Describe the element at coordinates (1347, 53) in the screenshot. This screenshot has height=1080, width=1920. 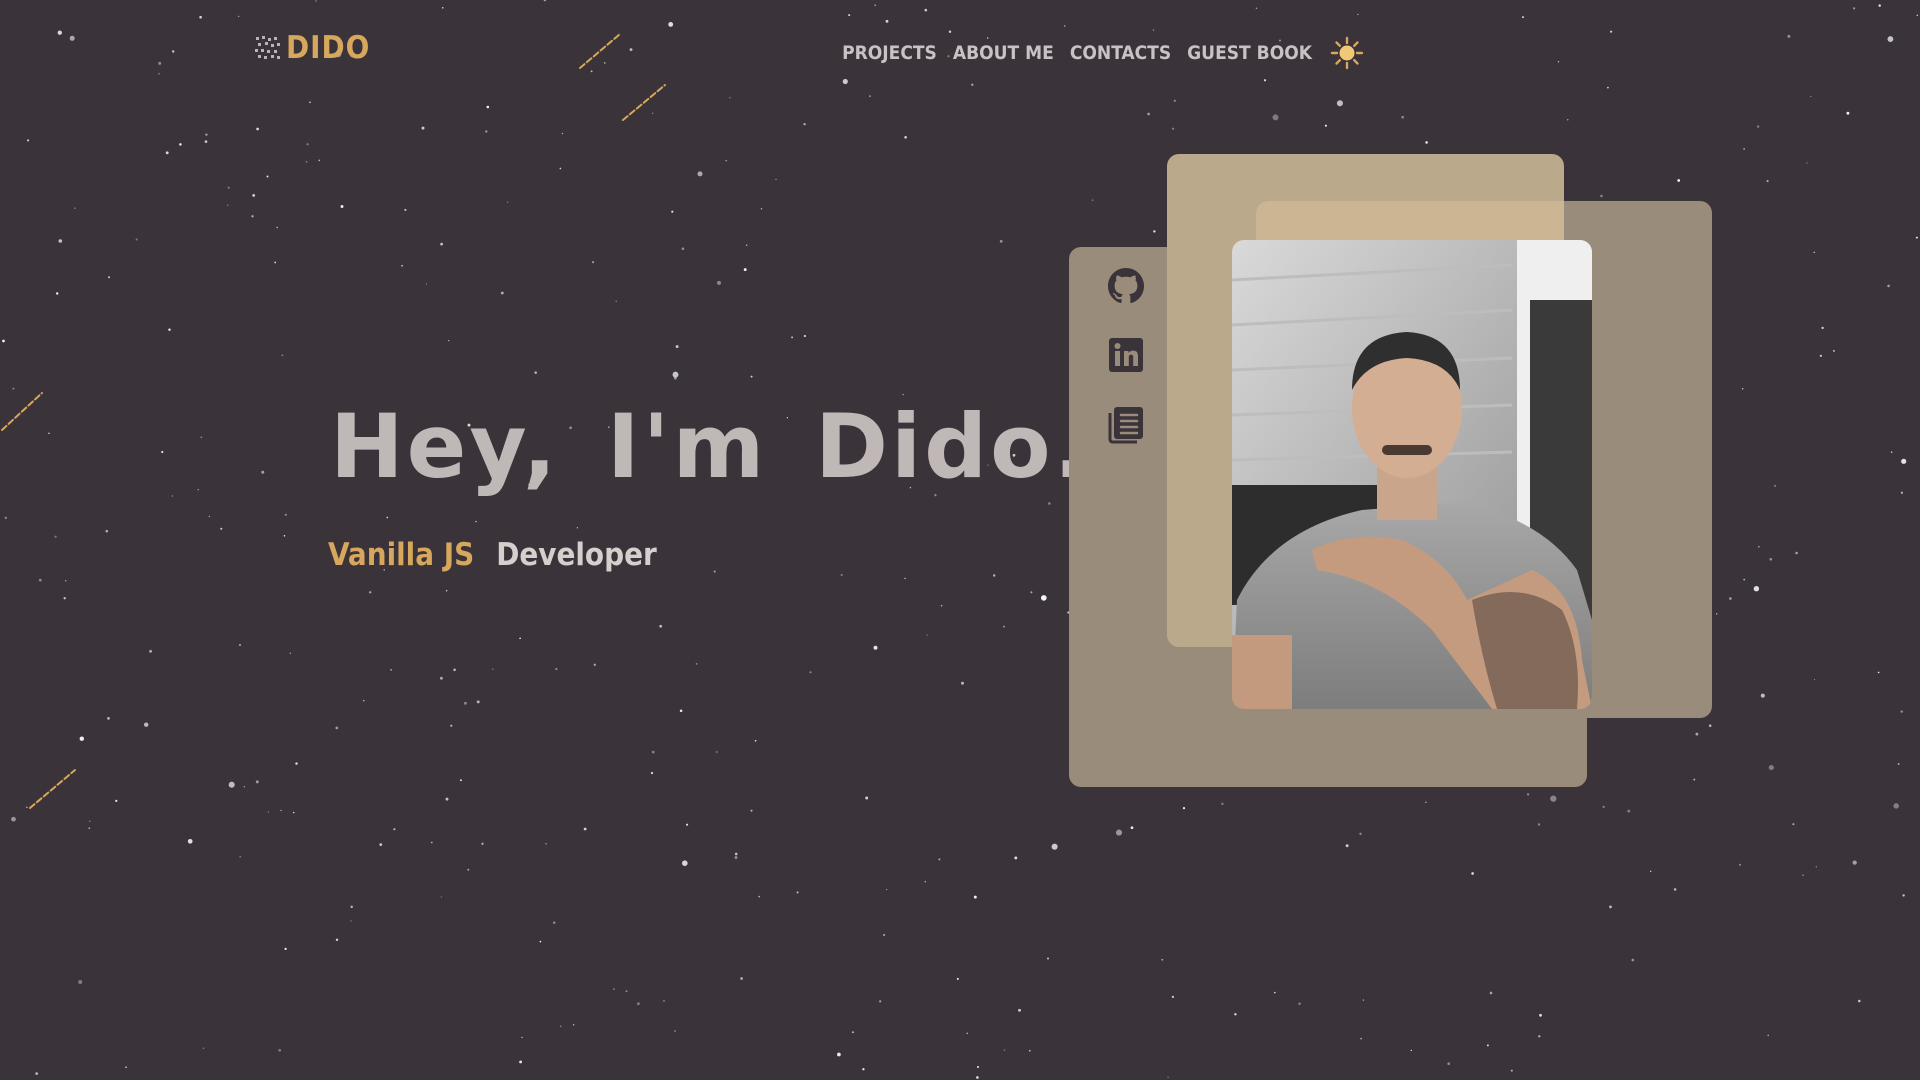
I see `sun-icon` at that location.